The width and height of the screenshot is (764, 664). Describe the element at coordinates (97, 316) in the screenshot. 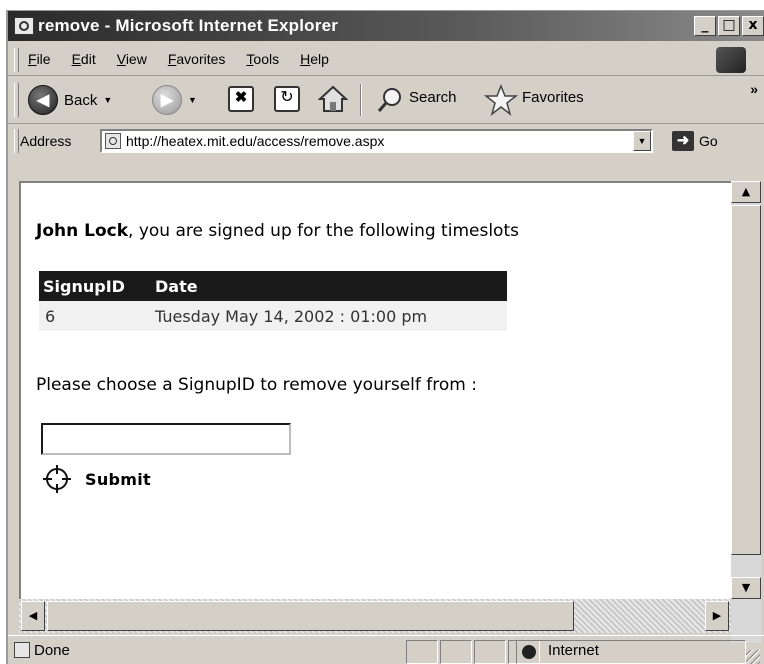

I see `signup-id-cell: 6` at that location.